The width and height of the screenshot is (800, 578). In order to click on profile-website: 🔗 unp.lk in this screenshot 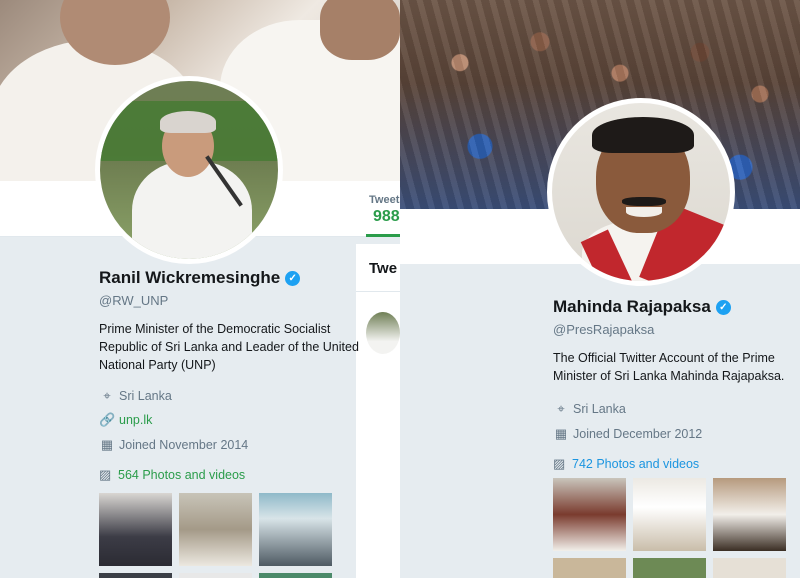, I will do `click(229, 420)`.